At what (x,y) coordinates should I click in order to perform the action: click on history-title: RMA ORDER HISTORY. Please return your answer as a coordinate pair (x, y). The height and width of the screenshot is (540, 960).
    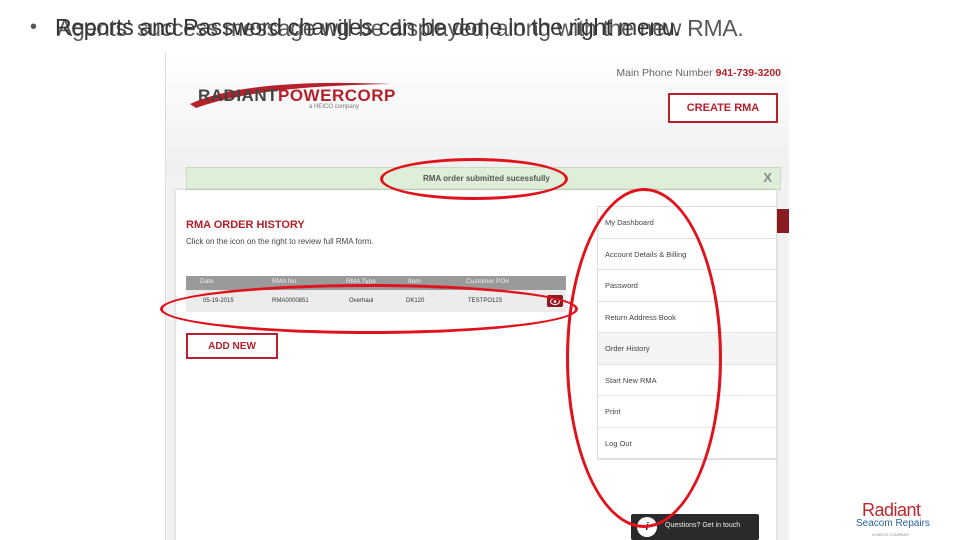
    Looking at the image, I should click on (245, 225).